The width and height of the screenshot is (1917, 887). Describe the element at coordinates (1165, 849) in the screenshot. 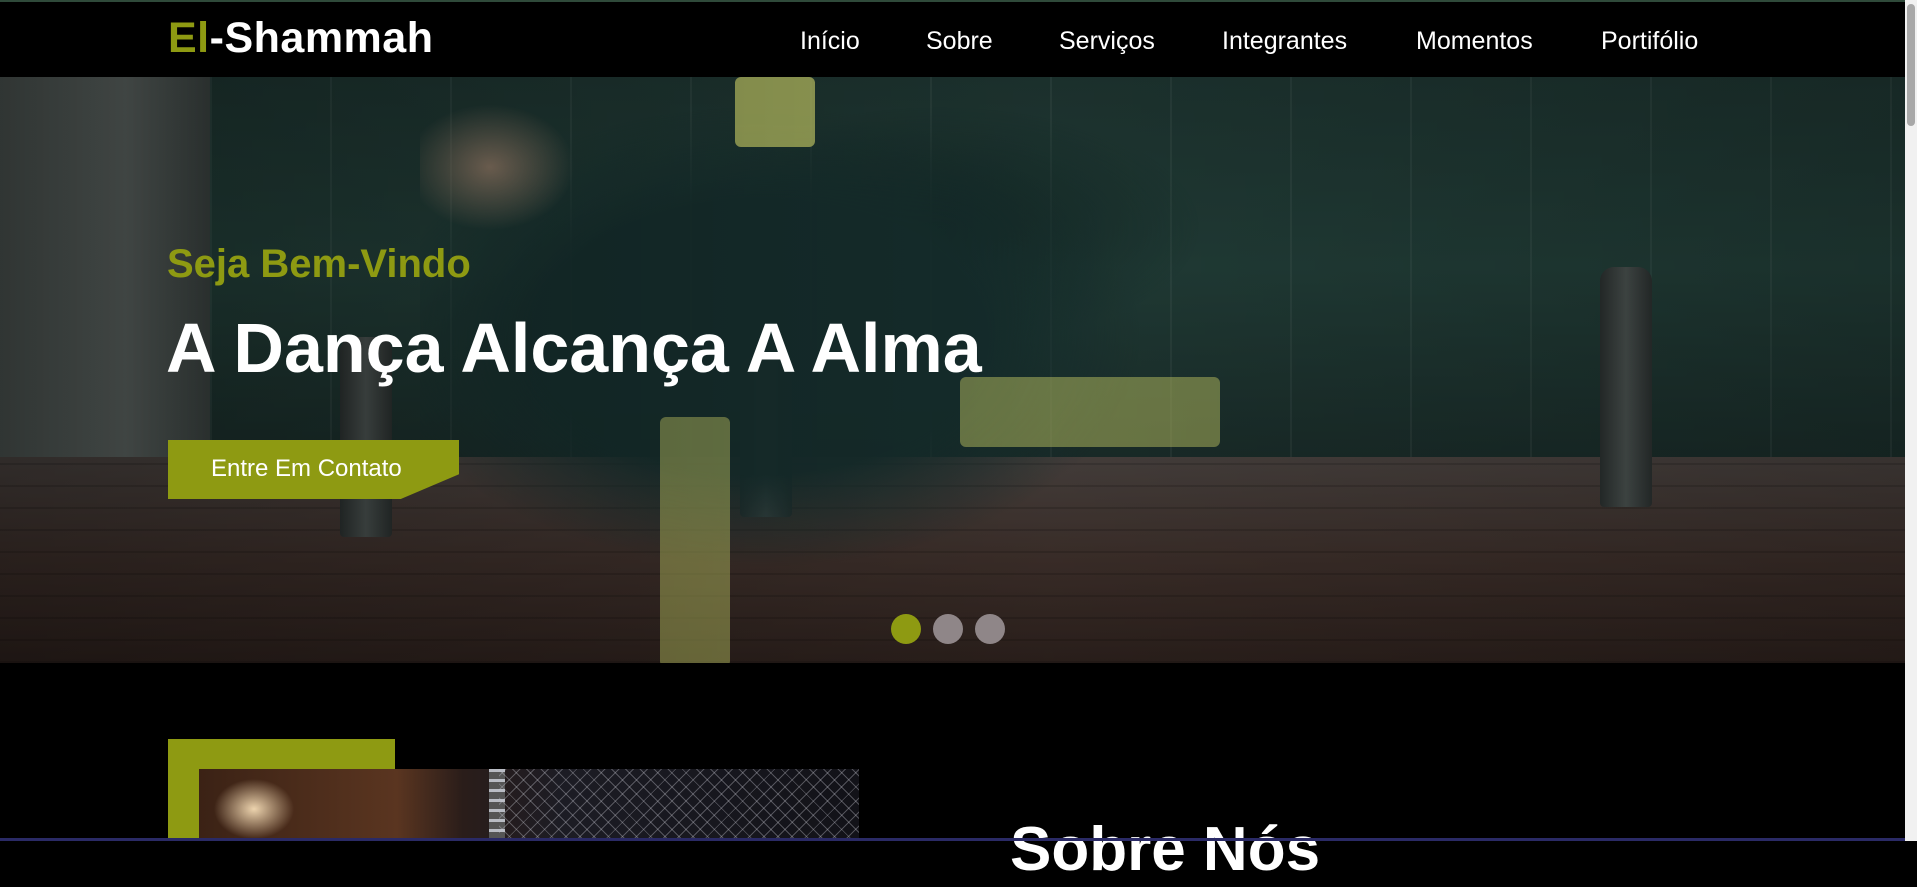

I see `about-title: Sobre Nós` at that location.